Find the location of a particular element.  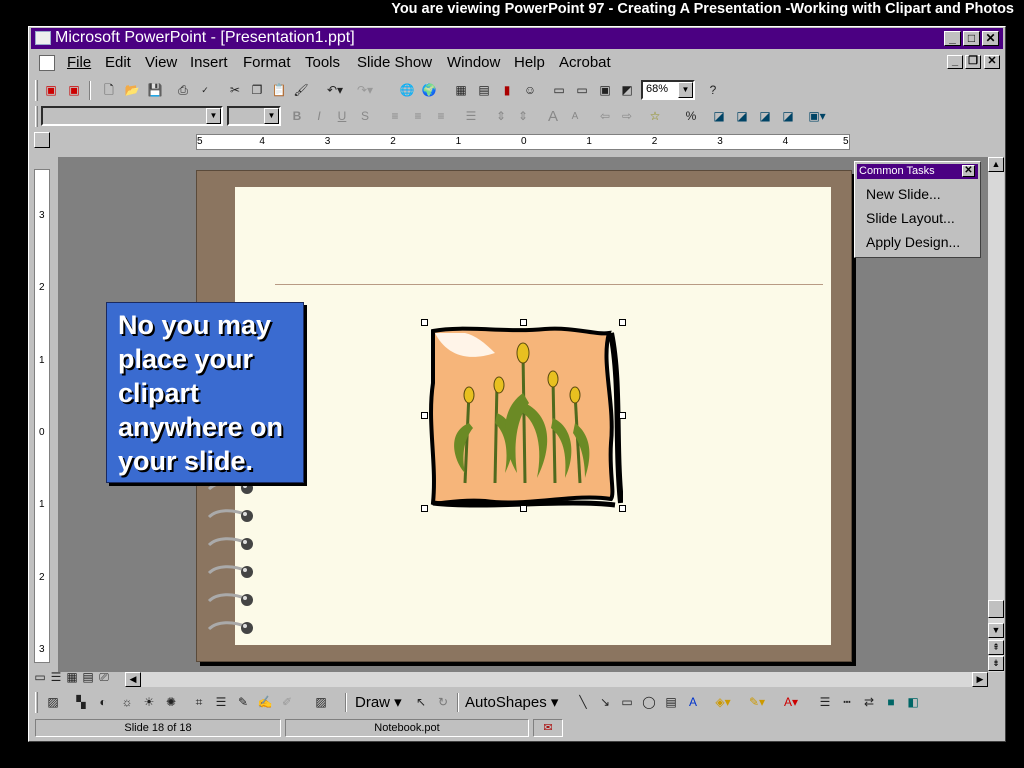

oval-tool-icon: ◯ is located at coordinates (649, 702).